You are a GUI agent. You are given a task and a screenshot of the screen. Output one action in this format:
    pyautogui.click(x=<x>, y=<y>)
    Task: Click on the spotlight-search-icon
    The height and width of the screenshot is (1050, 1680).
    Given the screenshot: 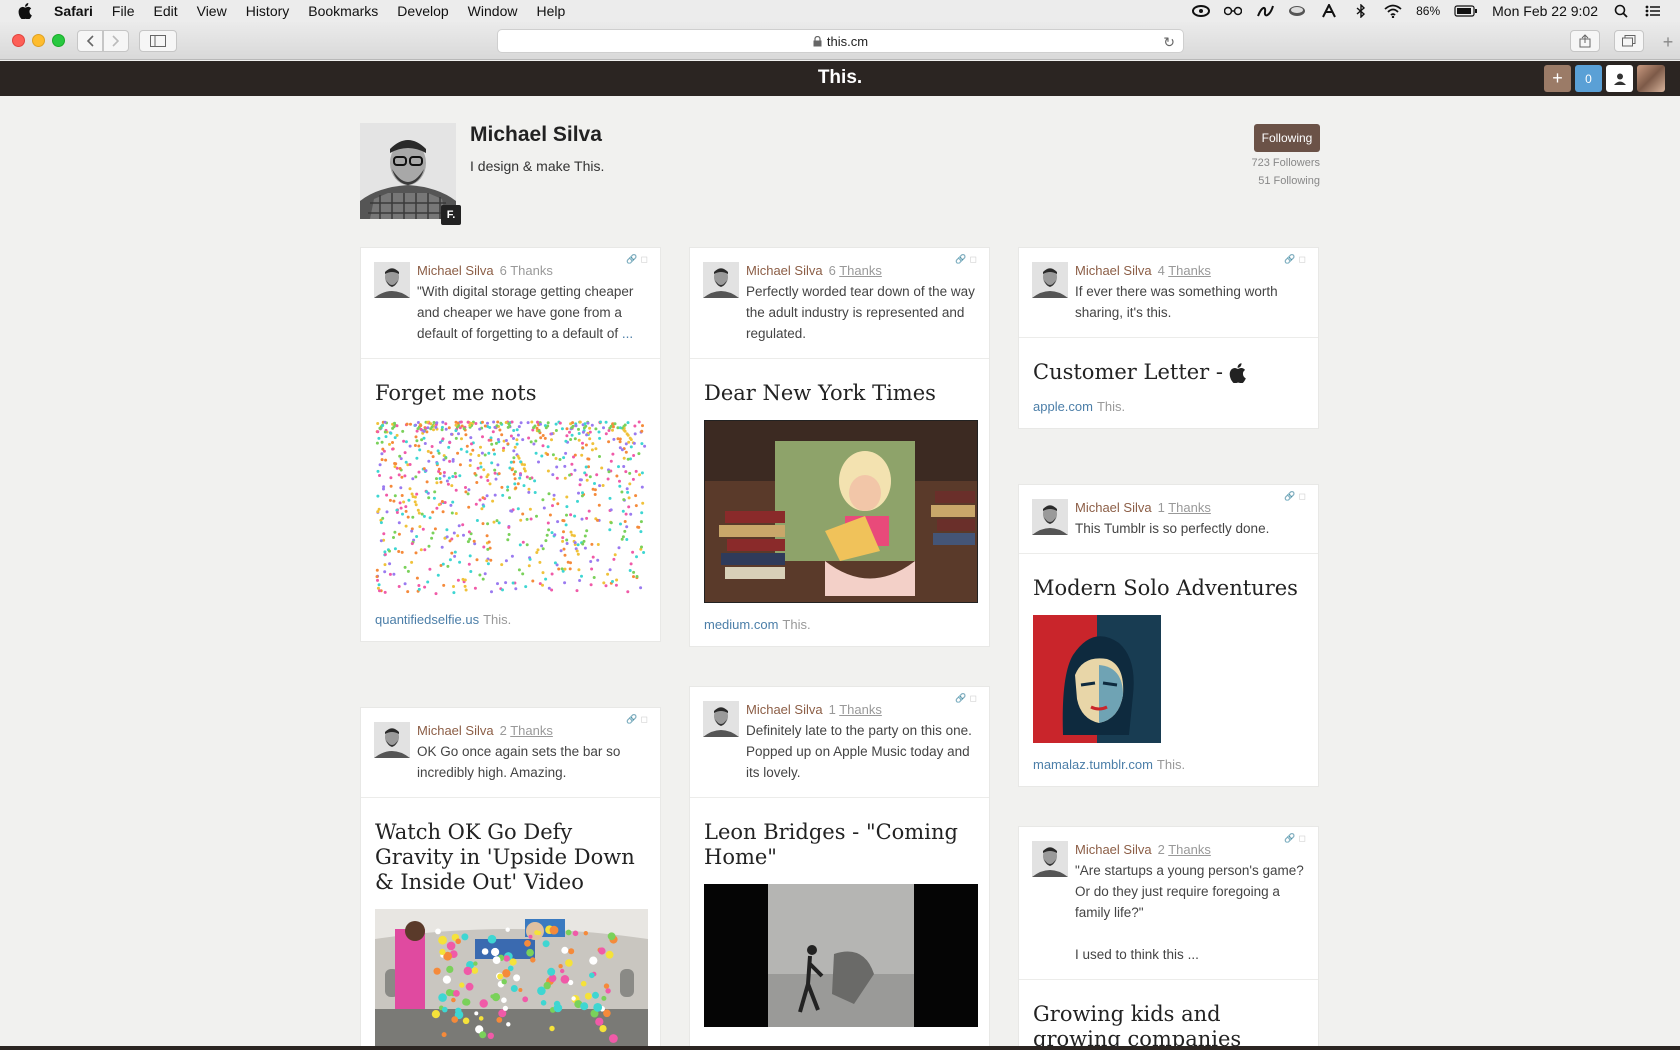 What is the action you would take?
    pyautogui.click(x=1621, y=11)
    